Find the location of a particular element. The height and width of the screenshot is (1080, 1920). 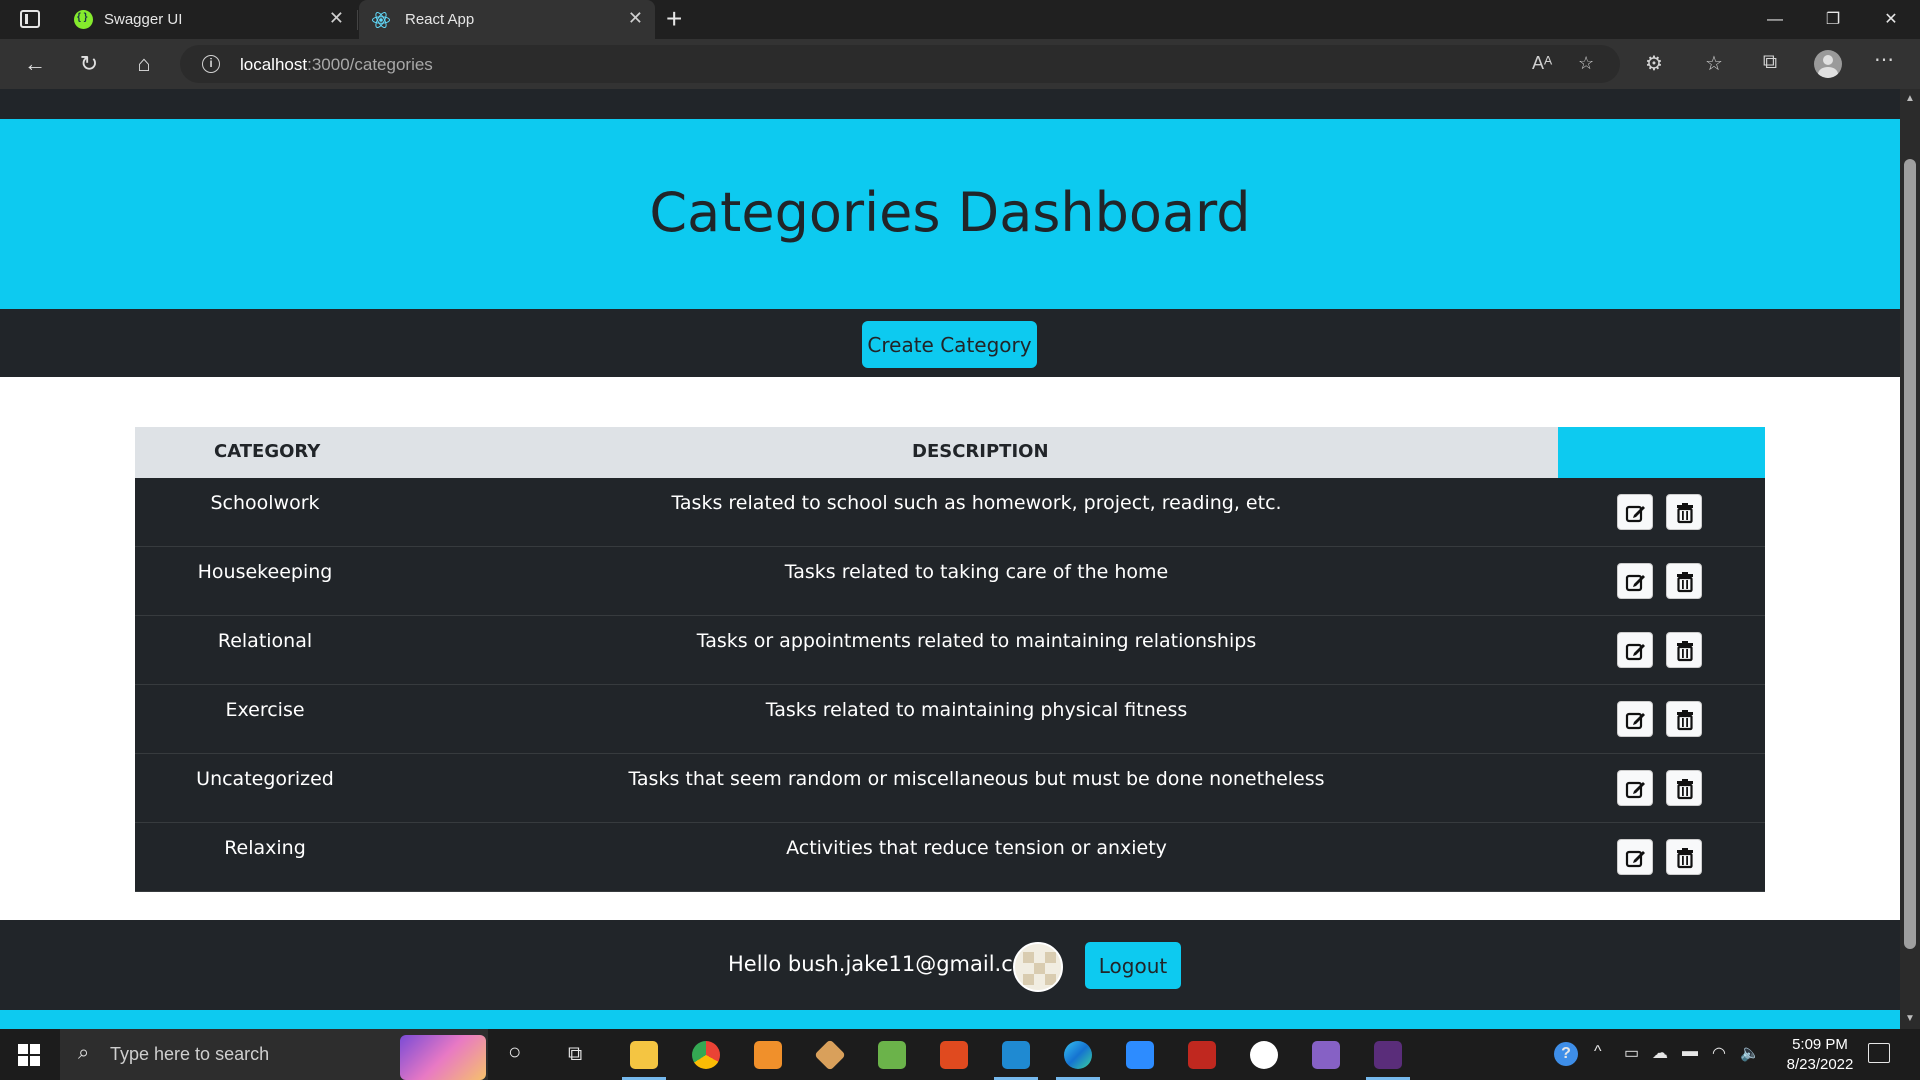

add-favorite-icon: ☆ is located at coordinates (1586, 63).